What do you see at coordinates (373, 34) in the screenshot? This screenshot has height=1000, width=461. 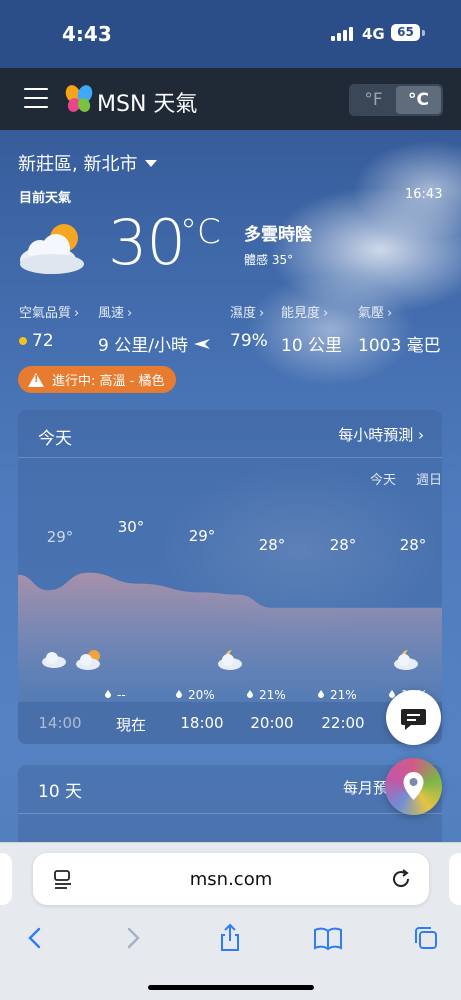 I see `network-type: 4G` at bounding box center [373, 34].